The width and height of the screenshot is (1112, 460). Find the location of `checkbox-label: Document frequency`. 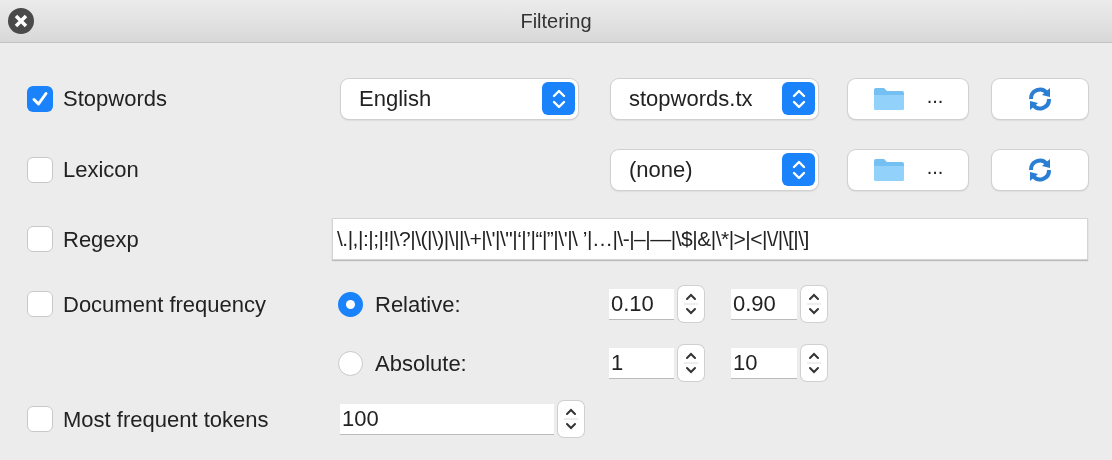

checkbox-label: Document frequency is located at coordinates (164, 304).